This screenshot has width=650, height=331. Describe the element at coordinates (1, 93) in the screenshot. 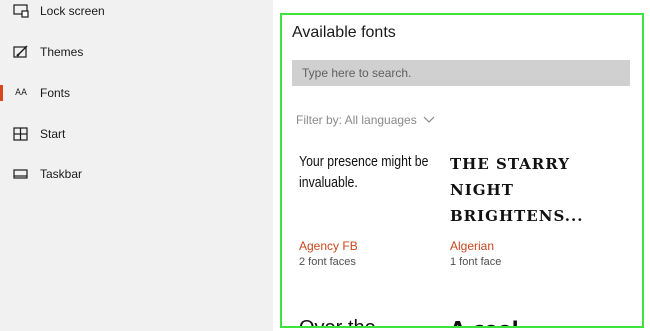

I see `active-indicator` at that location.